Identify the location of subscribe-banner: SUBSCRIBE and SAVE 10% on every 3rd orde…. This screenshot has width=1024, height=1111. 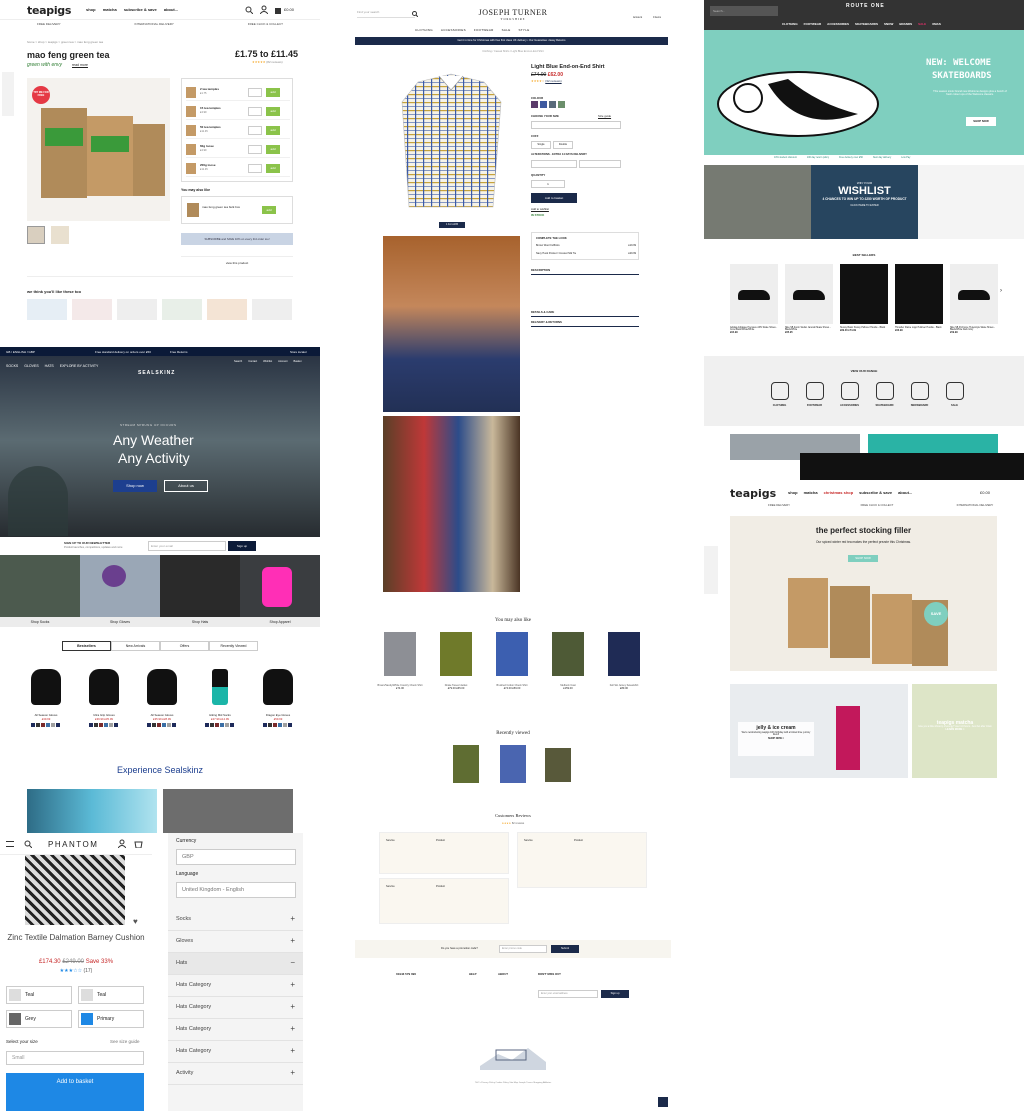
(237, 239).